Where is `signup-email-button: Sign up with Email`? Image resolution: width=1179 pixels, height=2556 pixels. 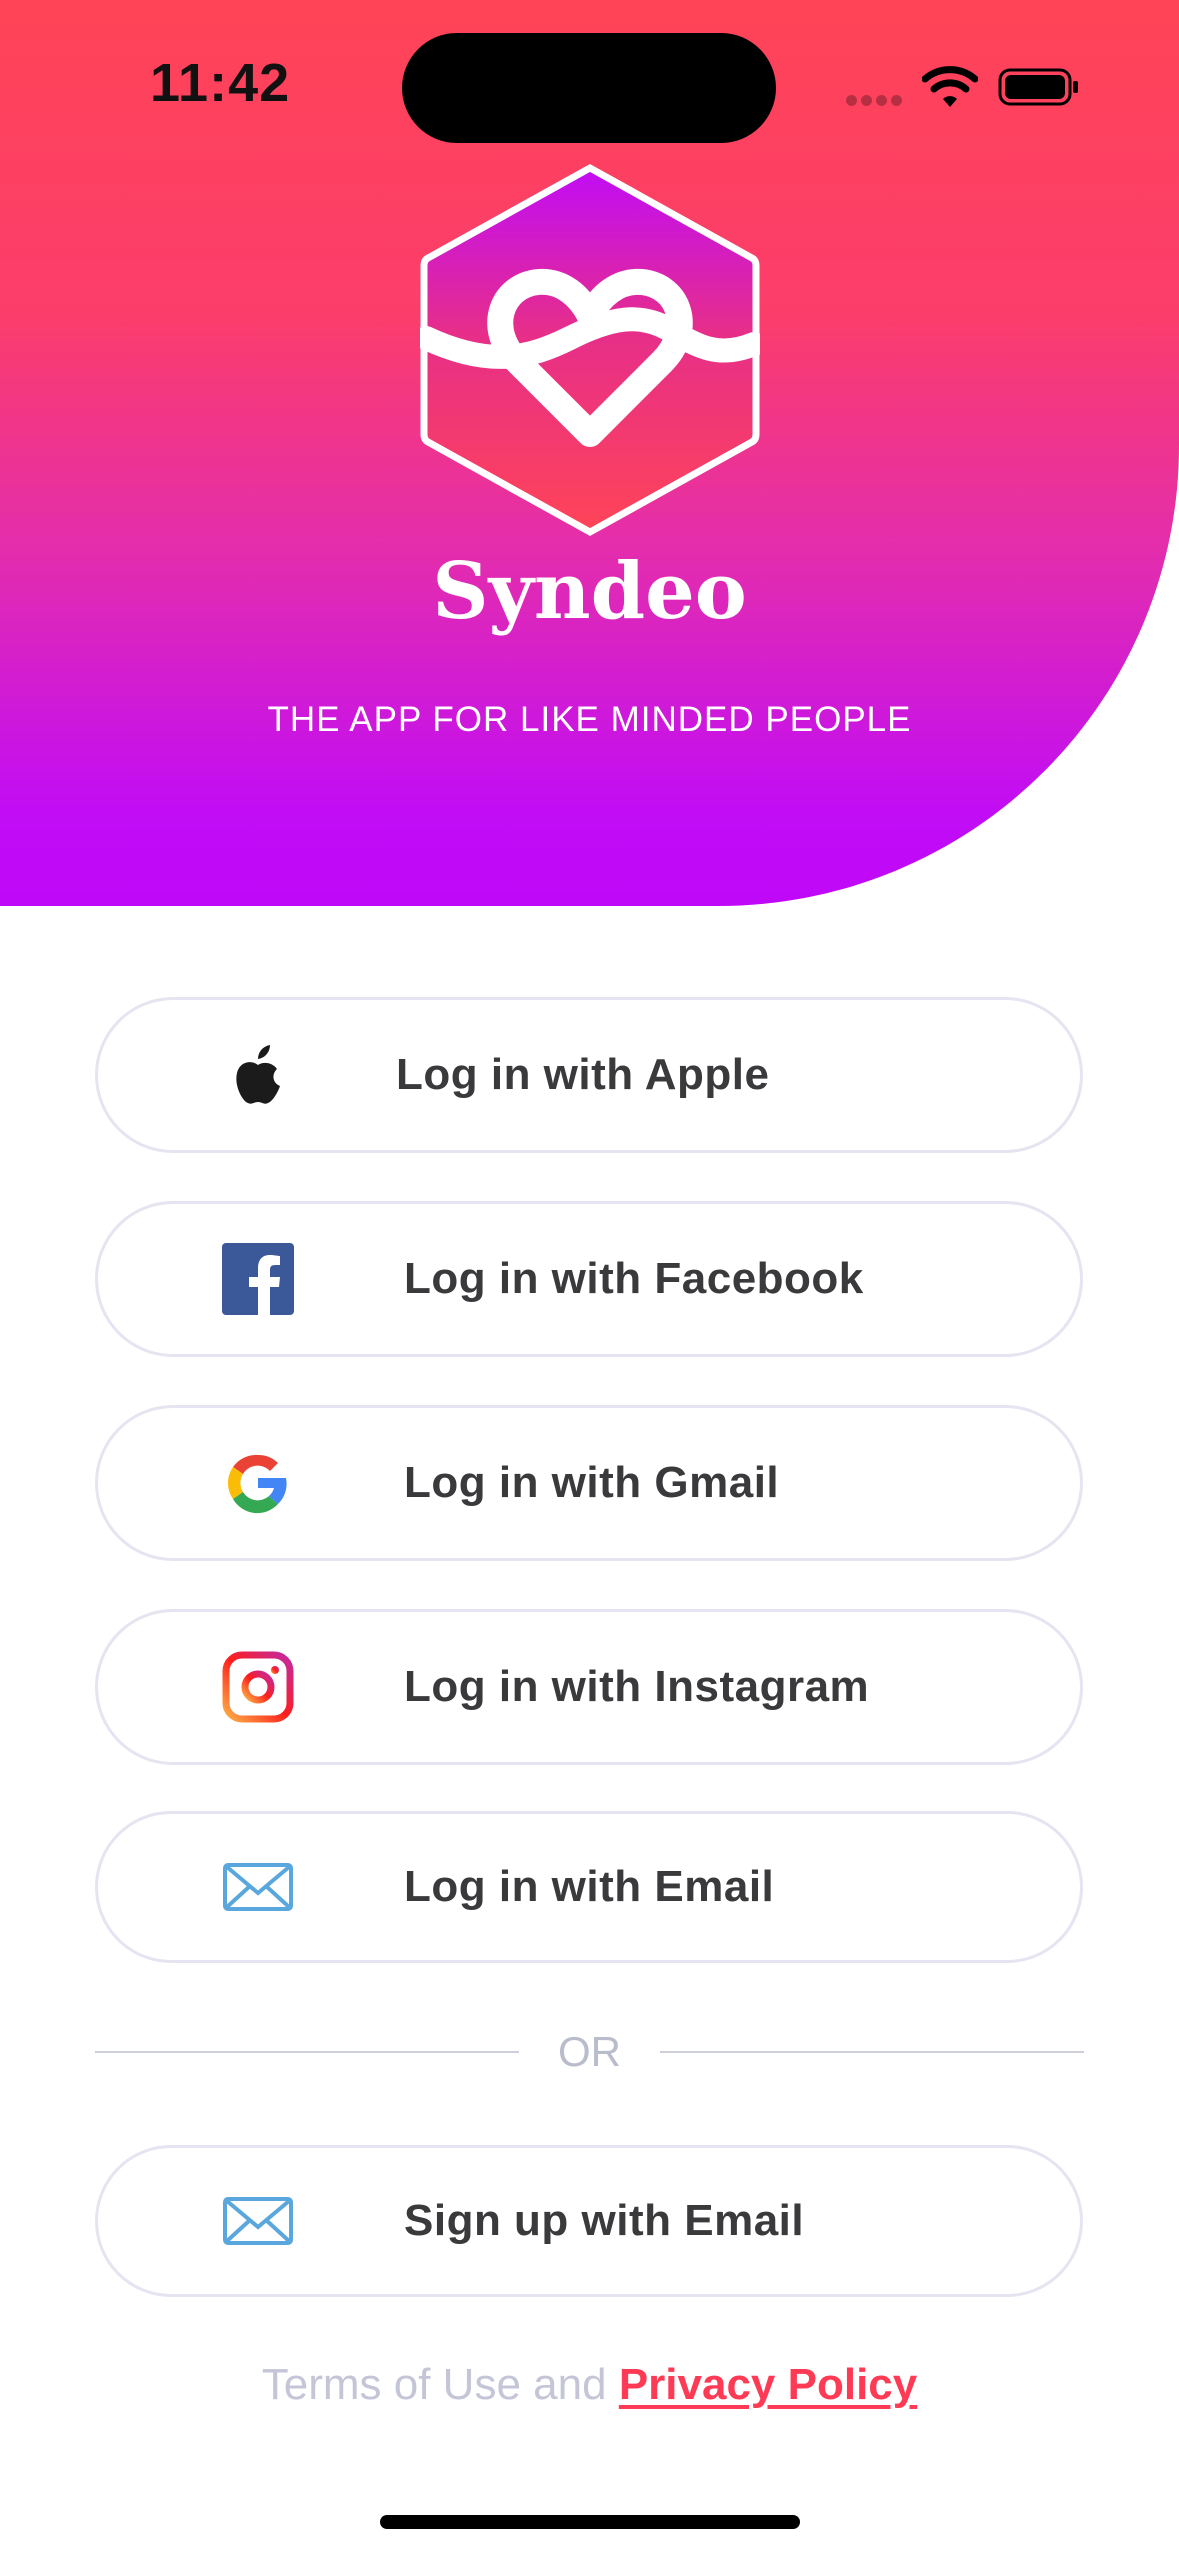 signup-email-button: Sign up with Email is located at coordinates (589, 2221).